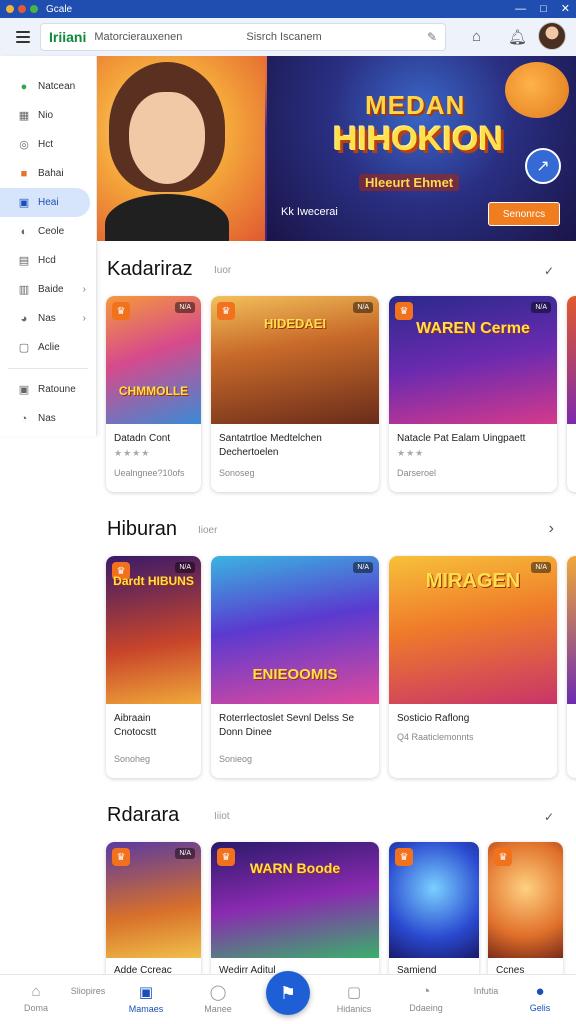  I want to click on nav-item-apps: ◯ Manee, so click(218, 998).